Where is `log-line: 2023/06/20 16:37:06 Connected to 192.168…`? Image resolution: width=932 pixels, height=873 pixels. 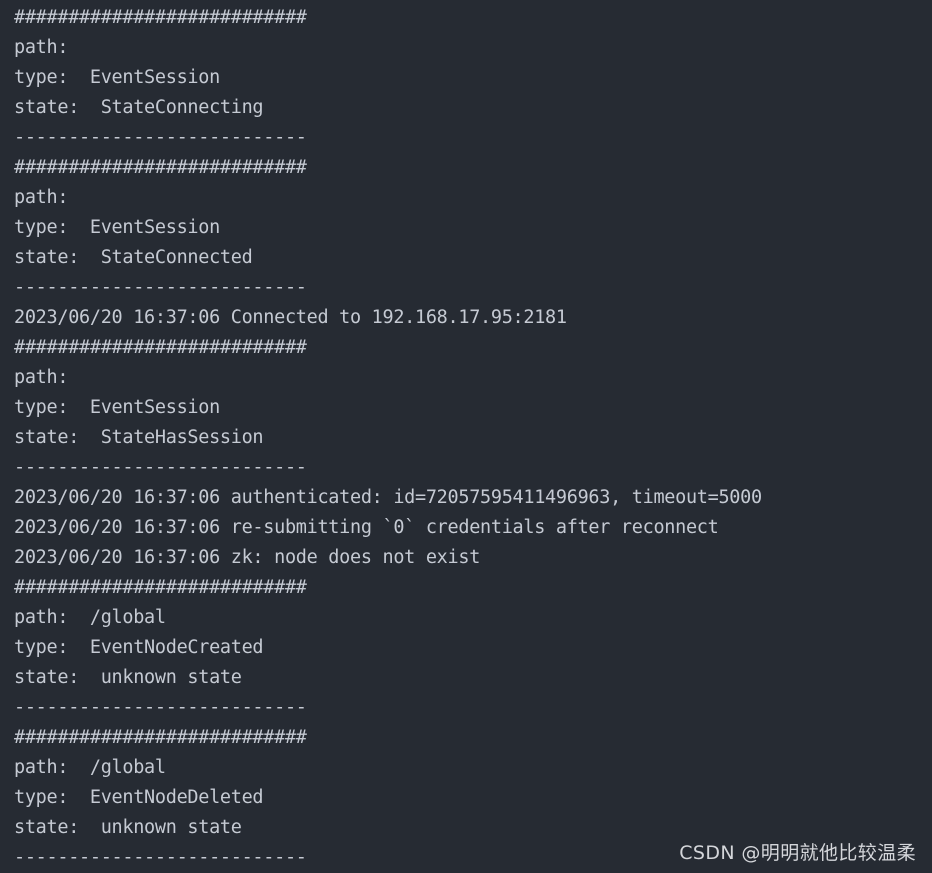 log-line: 2023/06/20 16:37:06 Connected to 192.168… is located at coordinates (290, 317).